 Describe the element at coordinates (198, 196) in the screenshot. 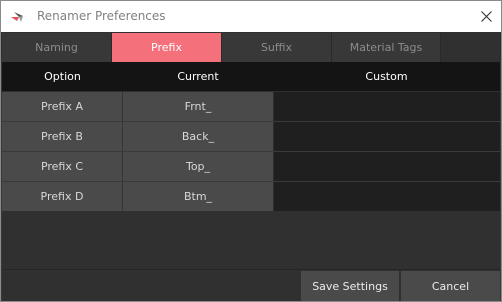

I see `current-value-cell: Btm_` at that location.